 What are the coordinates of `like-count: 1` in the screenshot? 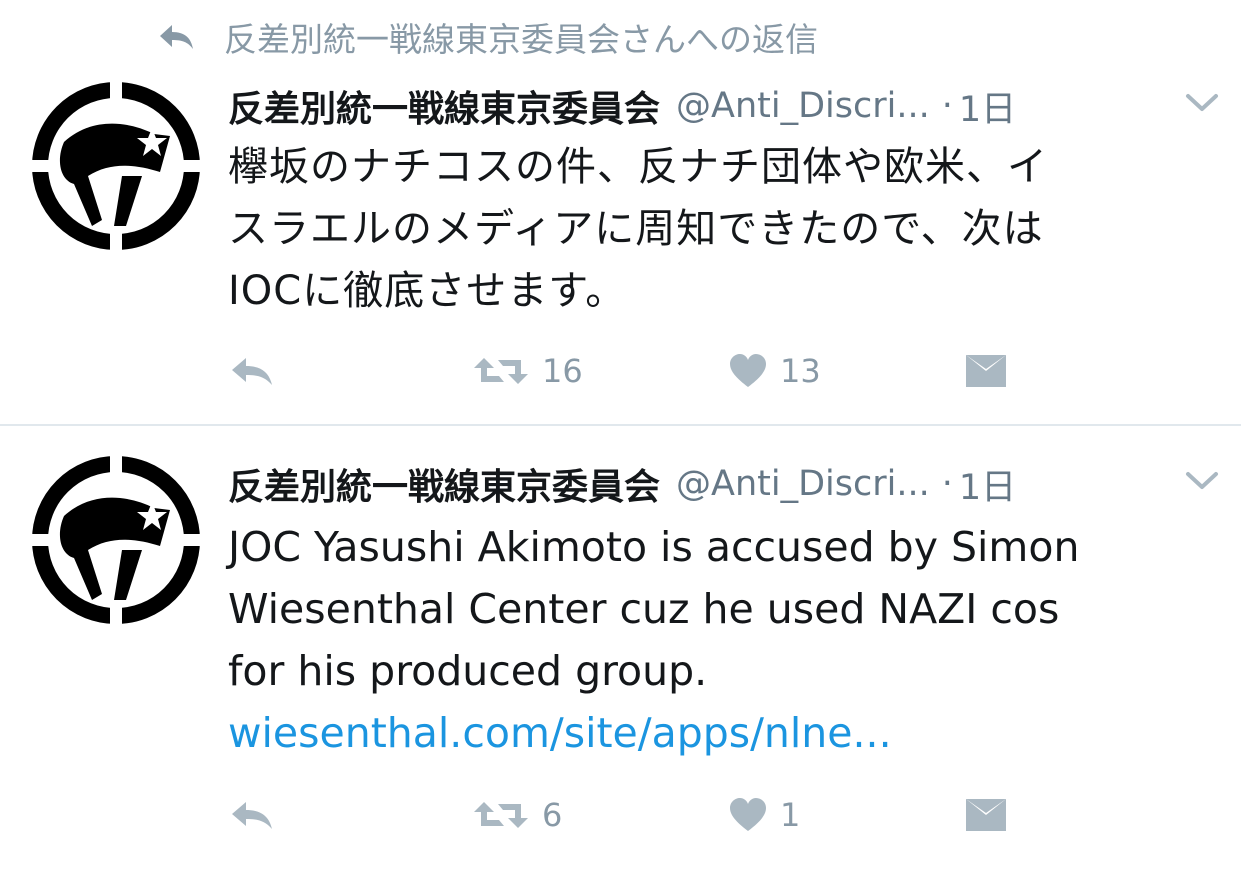 It's located at (790, 815).